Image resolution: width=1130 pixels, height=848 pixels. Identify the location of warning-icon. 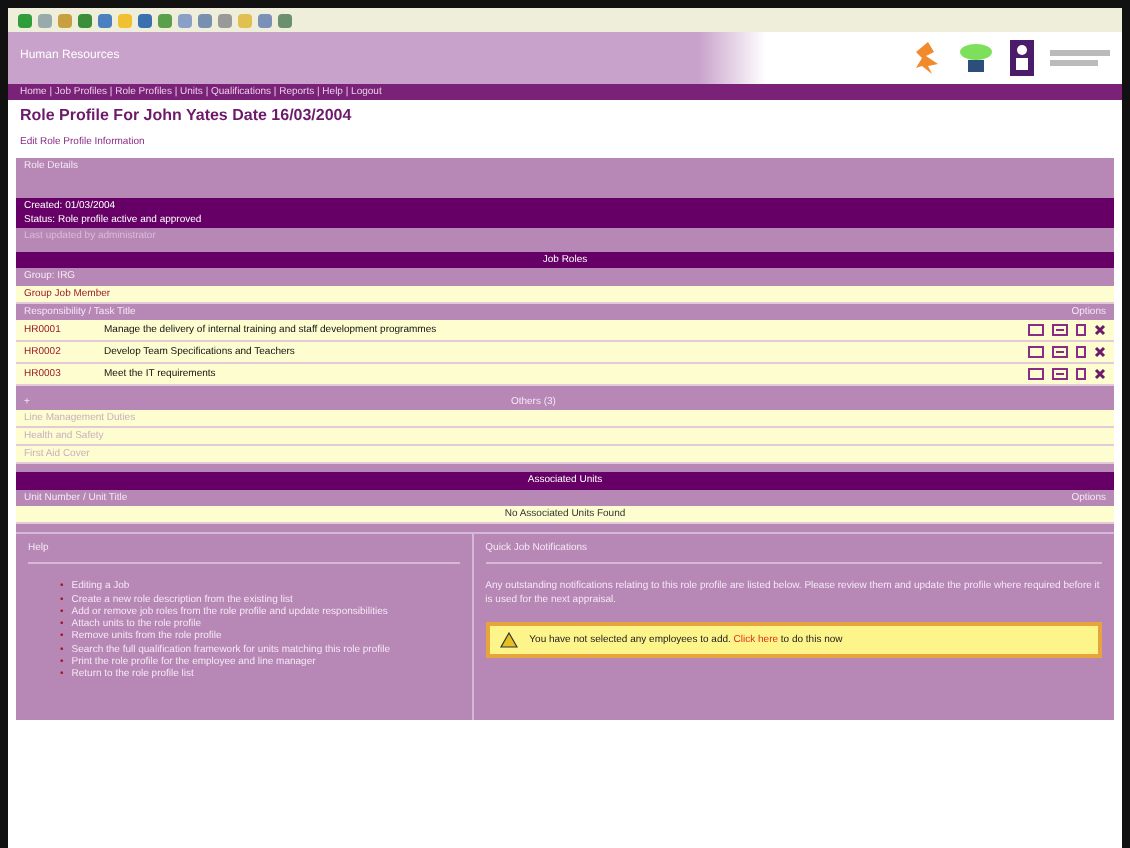
(508, 639).